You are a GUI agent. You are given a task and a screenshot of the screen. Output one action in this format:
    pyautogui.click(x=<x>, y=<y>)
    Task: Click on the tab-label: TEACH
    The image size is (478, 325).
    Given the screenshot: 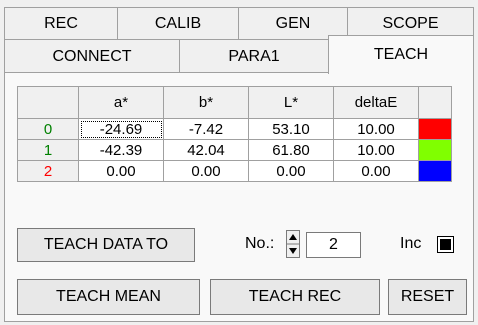 What is the action you would take?
    pyautogui.click(x=401, y=54)
    